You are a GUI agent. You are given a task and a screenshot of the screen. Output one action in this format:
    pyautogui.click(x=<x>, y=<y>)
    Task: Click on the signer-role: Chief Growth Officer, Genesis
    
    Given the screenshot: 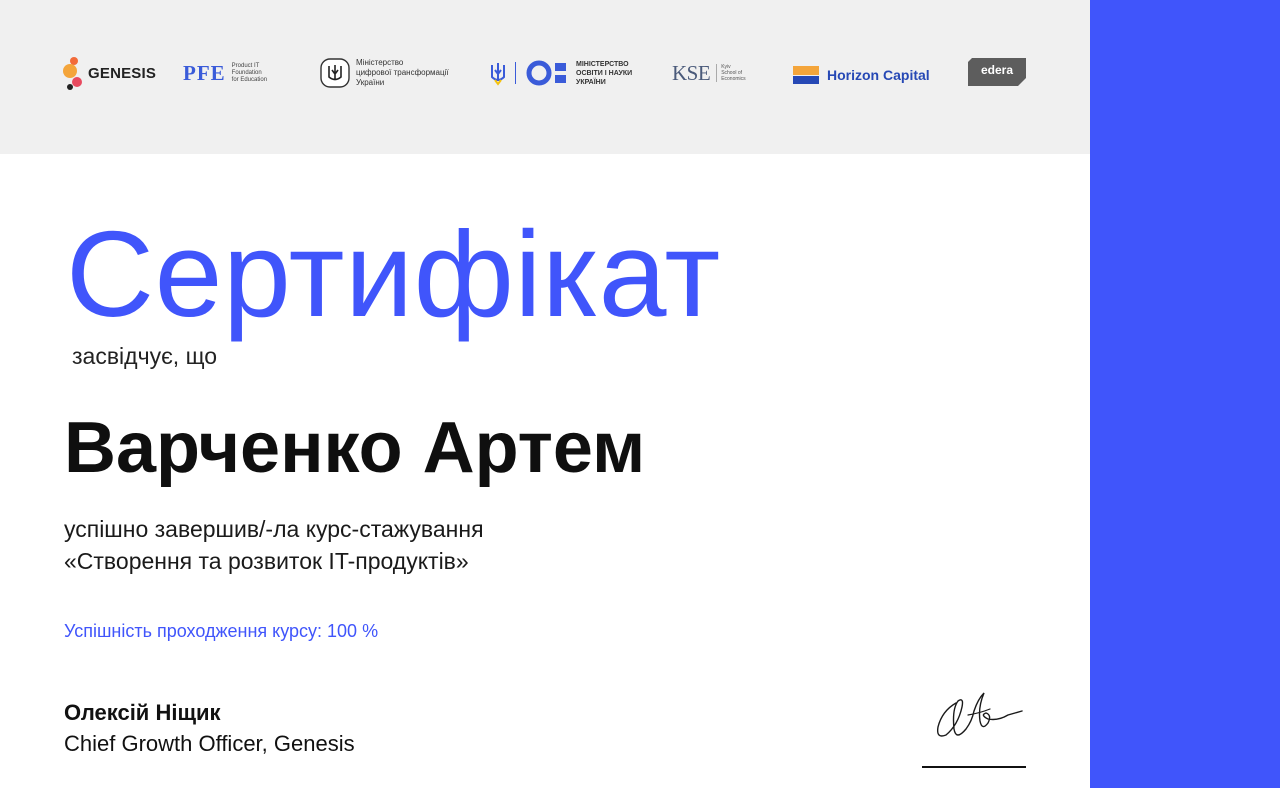 What is the action you would take?
    pyautogui.click(x=209, y=743)
    